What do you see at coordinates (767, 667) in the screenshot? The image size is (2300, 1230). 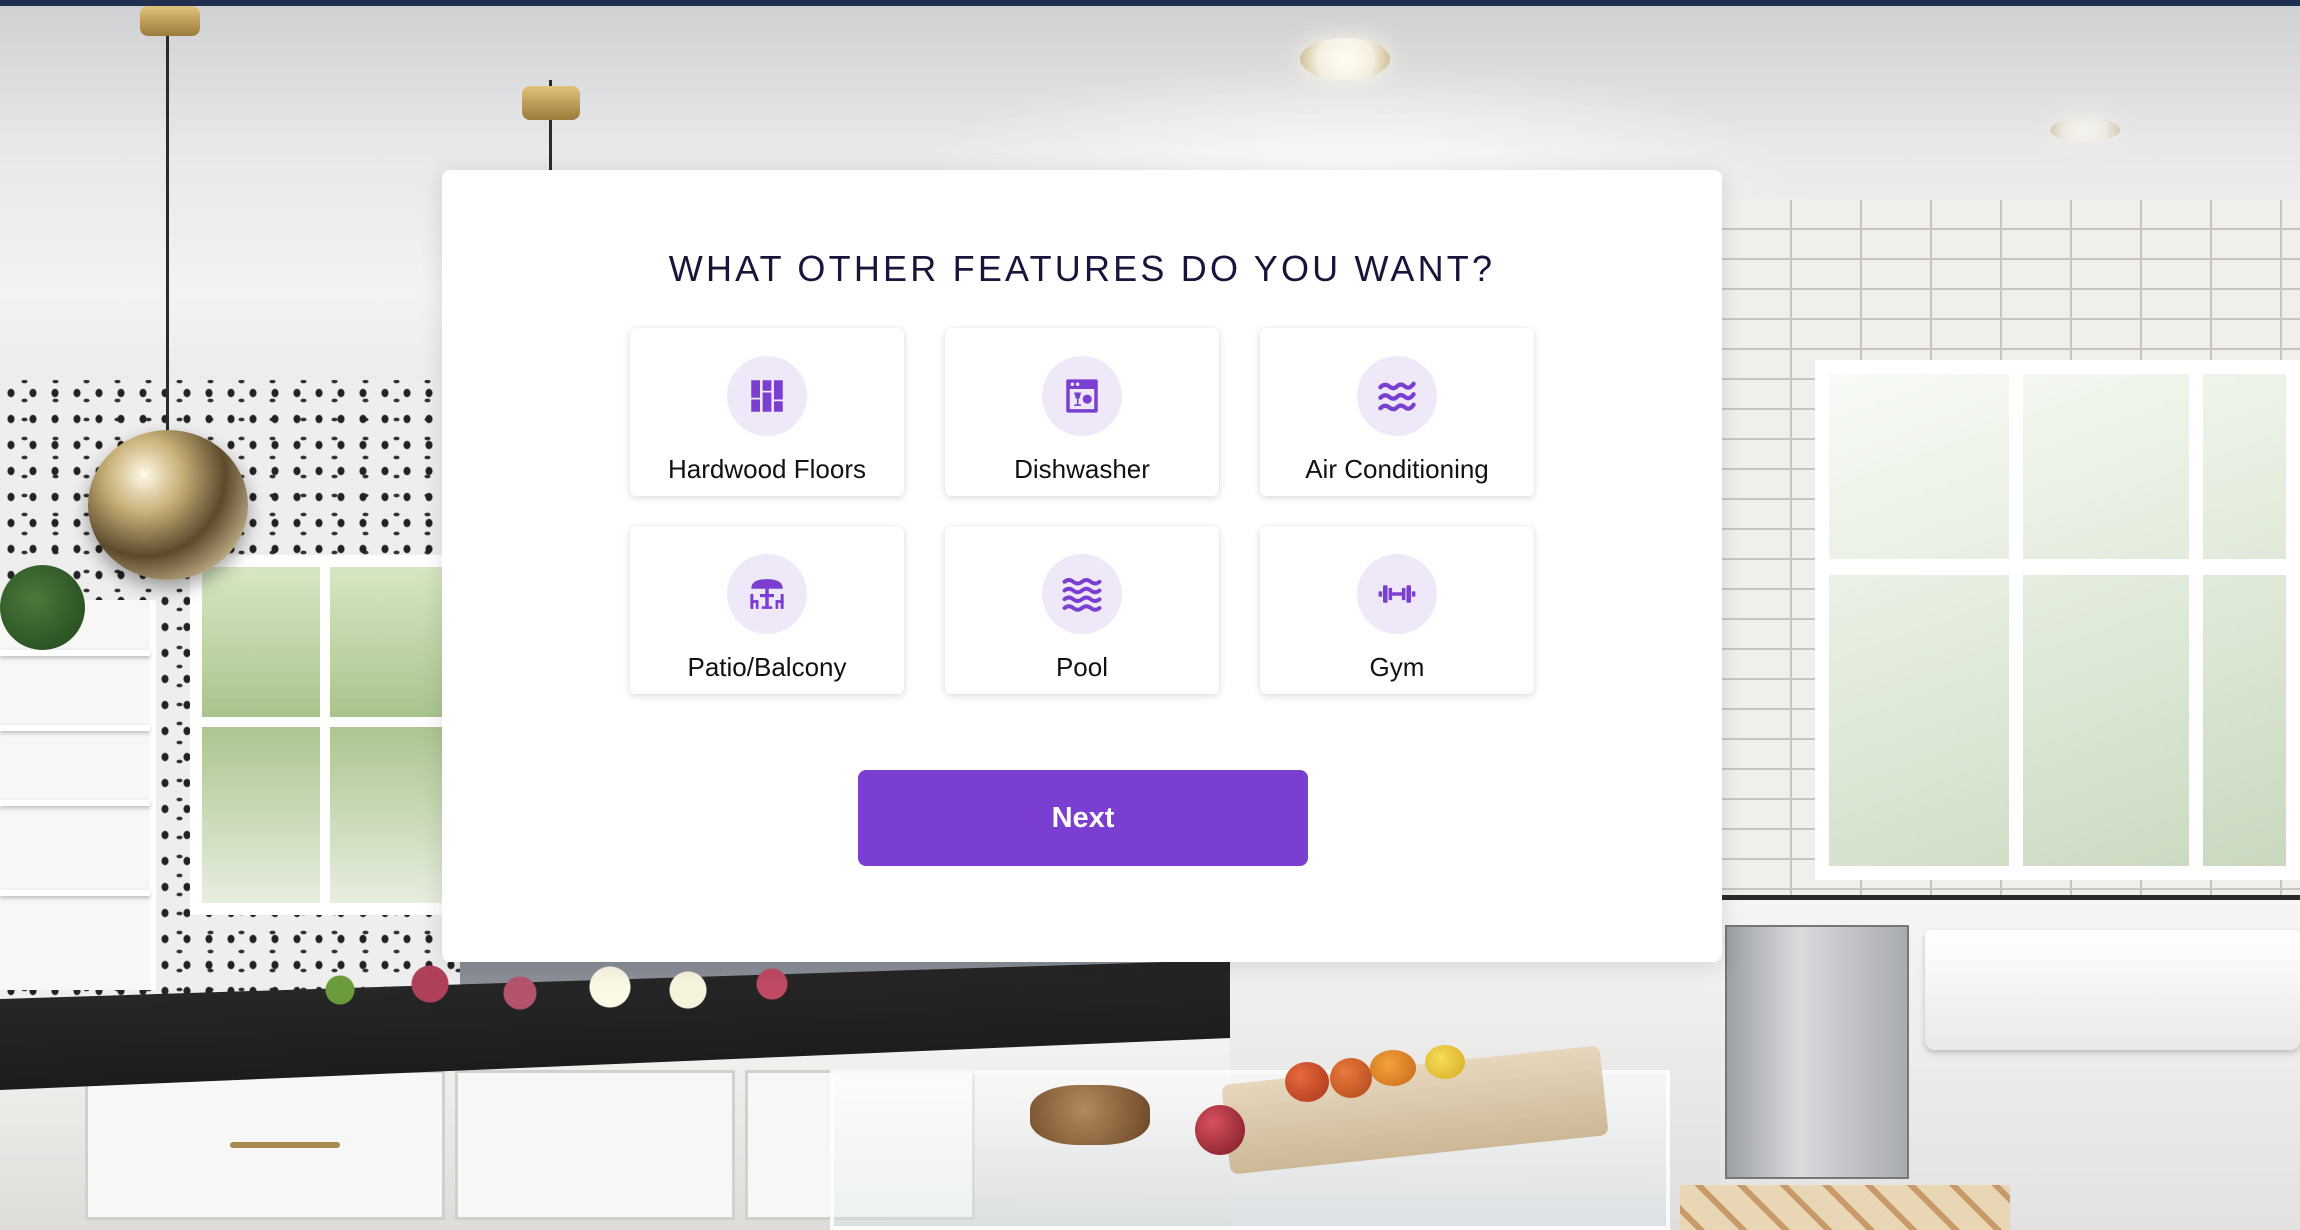 I see `option-label: Patio/Balcony` at bounding box center [767, 667].